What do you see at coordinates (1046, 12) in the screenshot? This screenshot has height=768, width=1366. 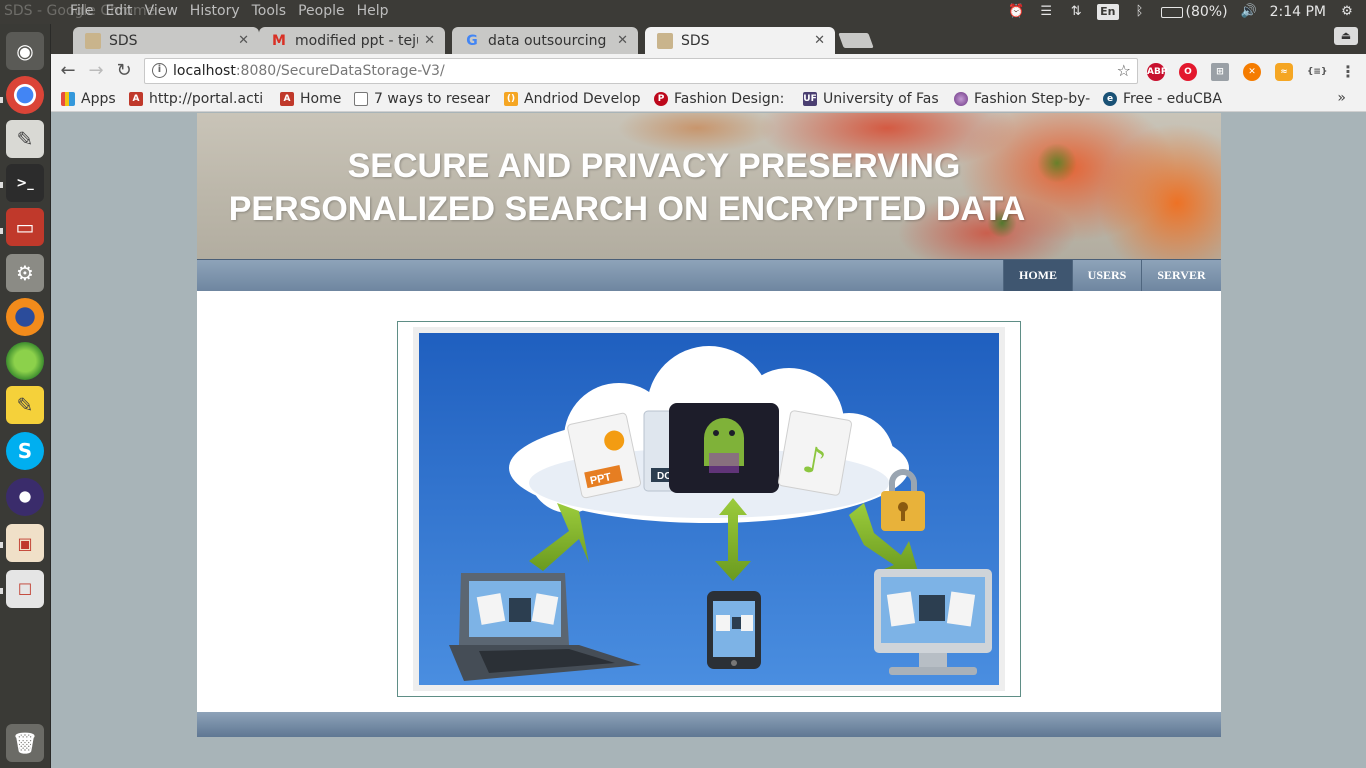 I see `list-icon: ☰` at bounding box center [1046, 12].